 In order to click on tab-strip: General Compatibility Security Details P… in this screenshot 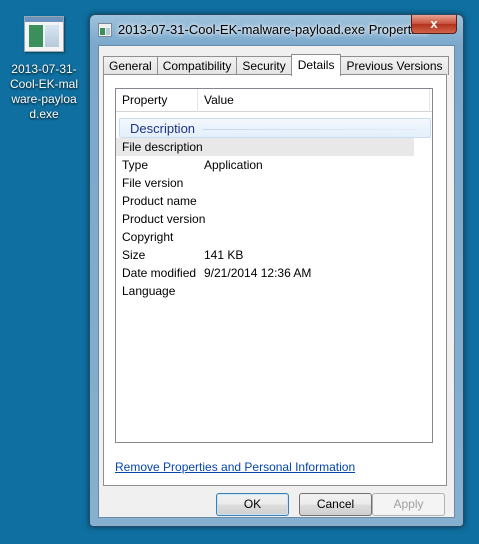, I will do `click(276, 64)`.